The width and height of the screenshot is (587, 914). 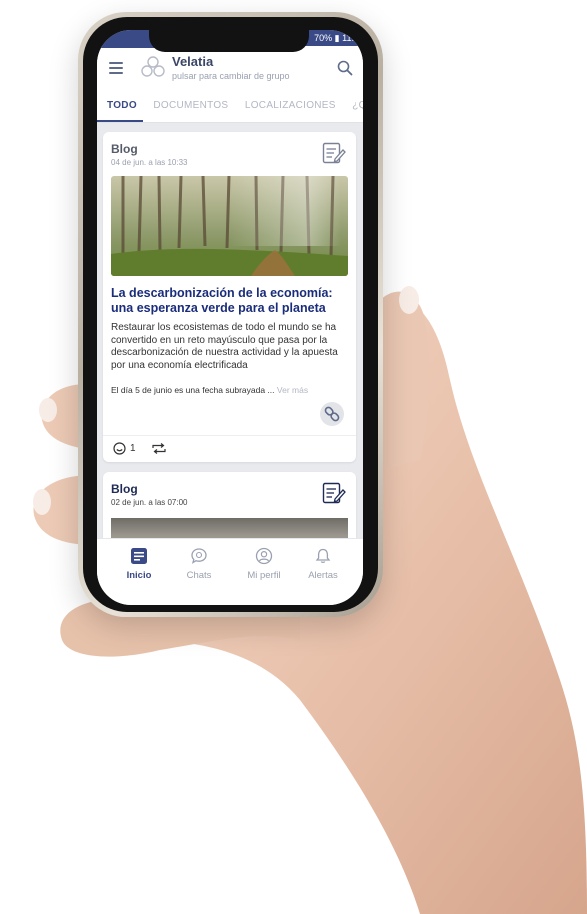 I want to click on tab-documentos: DOCUMENTOS, so click(x=190, y=105).